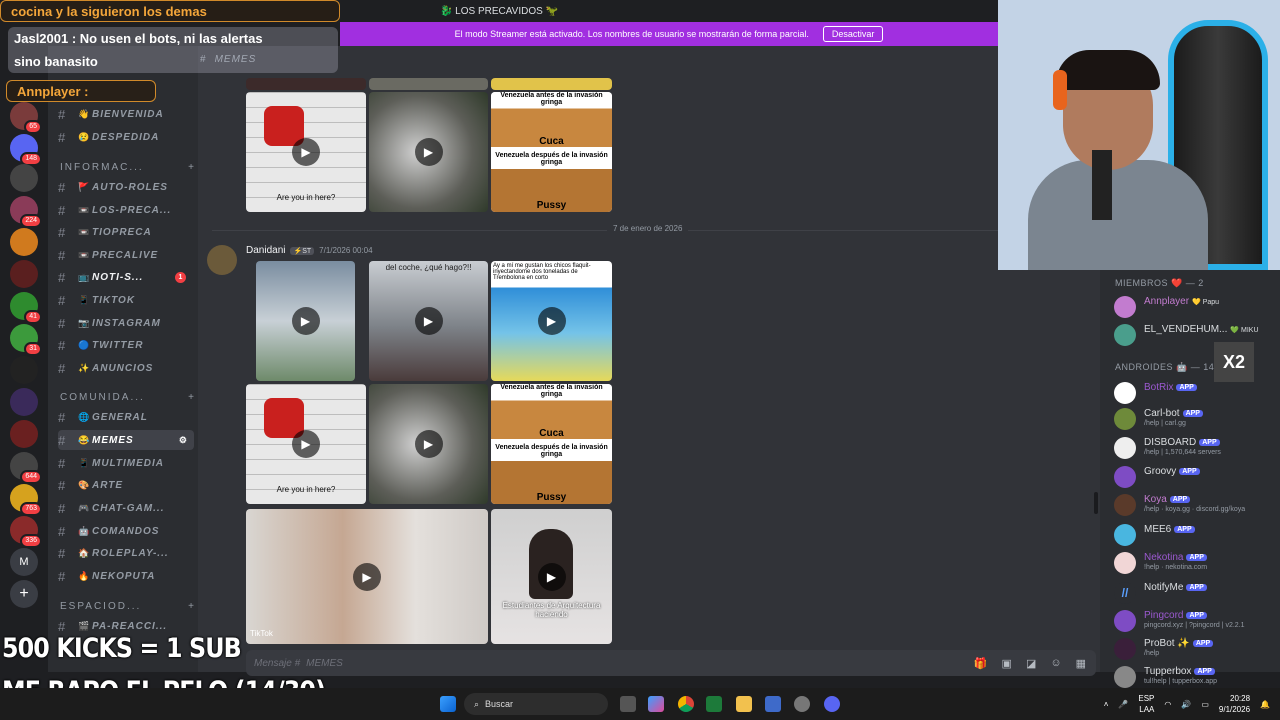  Describe the element at coordinates (126, 463) in the screenshot. I see `channel-multimedia: # 📱 MULTIMEDIA` at that location.